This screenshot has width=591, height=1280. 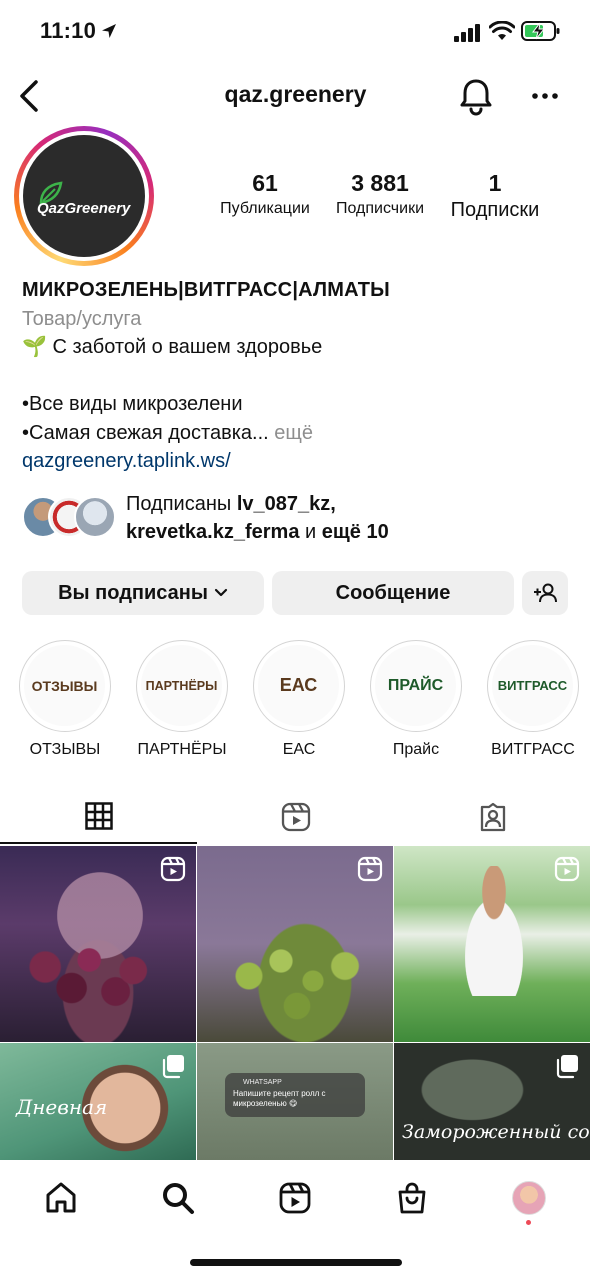 I want to click on bell-icon, so click(x=476, y=97).